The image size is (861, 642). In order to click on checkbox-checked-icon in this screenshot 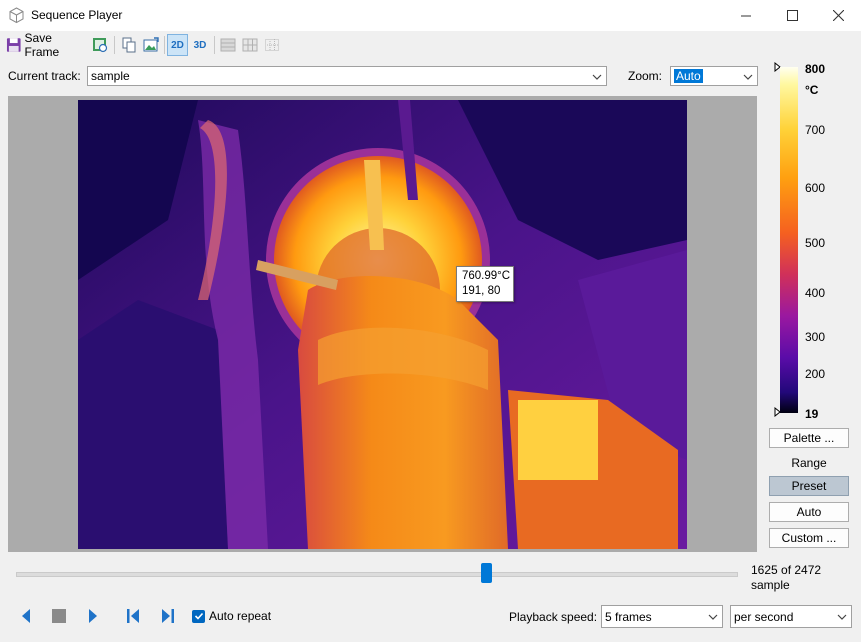, I will do `click(198, 616)`.